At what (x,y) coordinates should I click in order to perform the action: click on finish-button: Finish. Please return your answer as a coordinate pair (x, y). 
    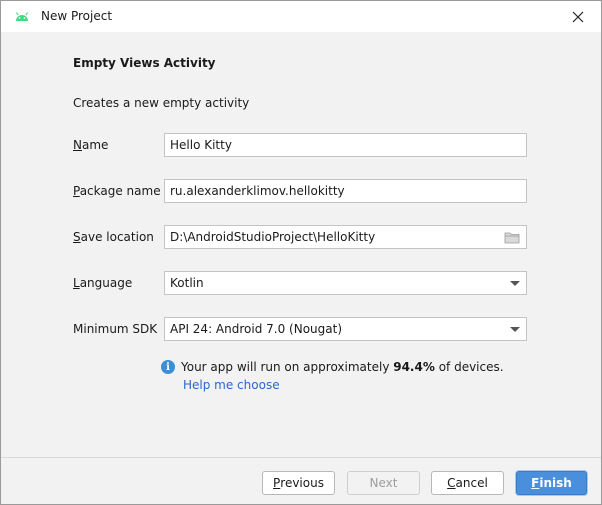
    Looking at the image, I should click on (551, 483).